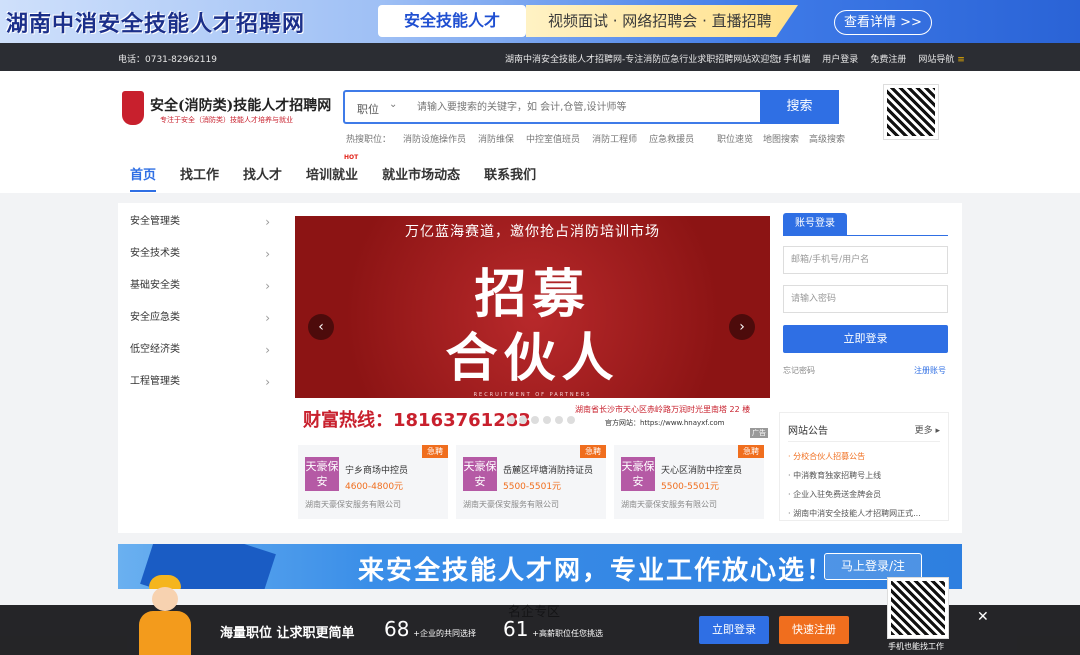 Image resolution: width=1080 pixels, height=655 pixels. What do you see at coordinates (864, 475) in the screenshot?
I see `notice-item: · 中消教育独家招聘号上线` at bounding box center [864, 475].